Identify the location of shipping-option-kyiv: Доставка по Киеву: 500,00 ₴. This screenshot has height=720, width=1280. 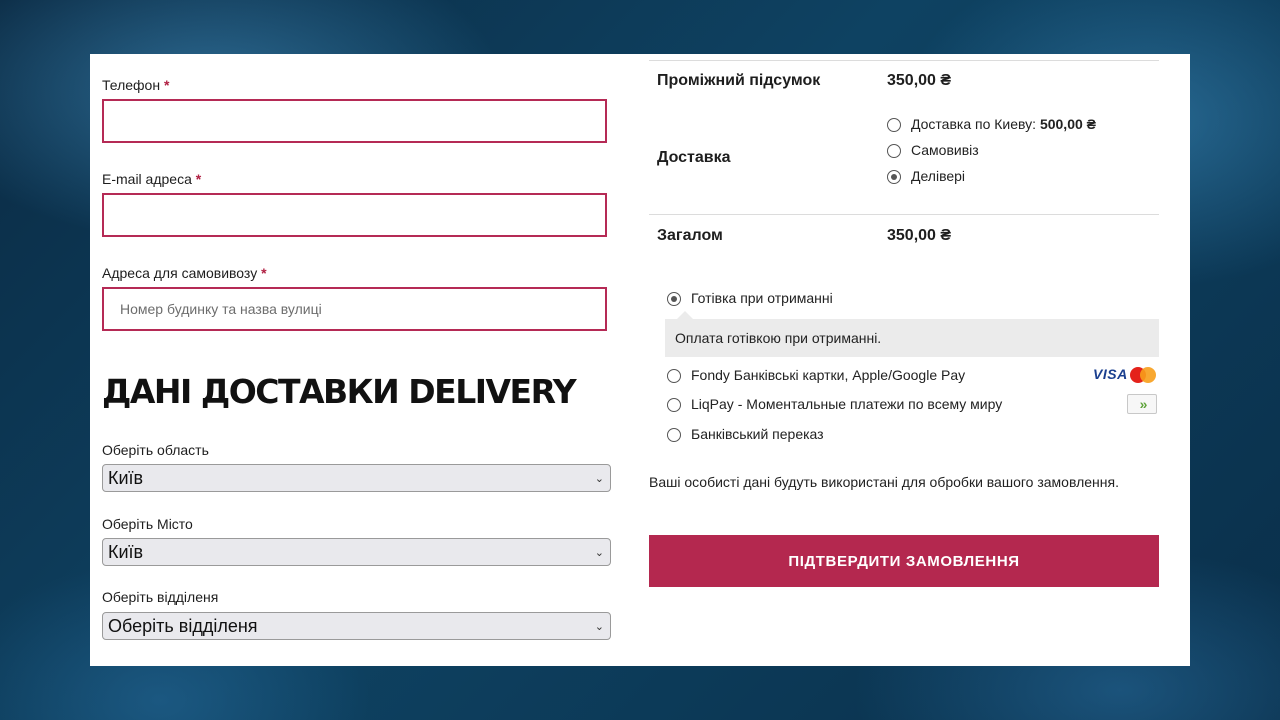
(991, 126).